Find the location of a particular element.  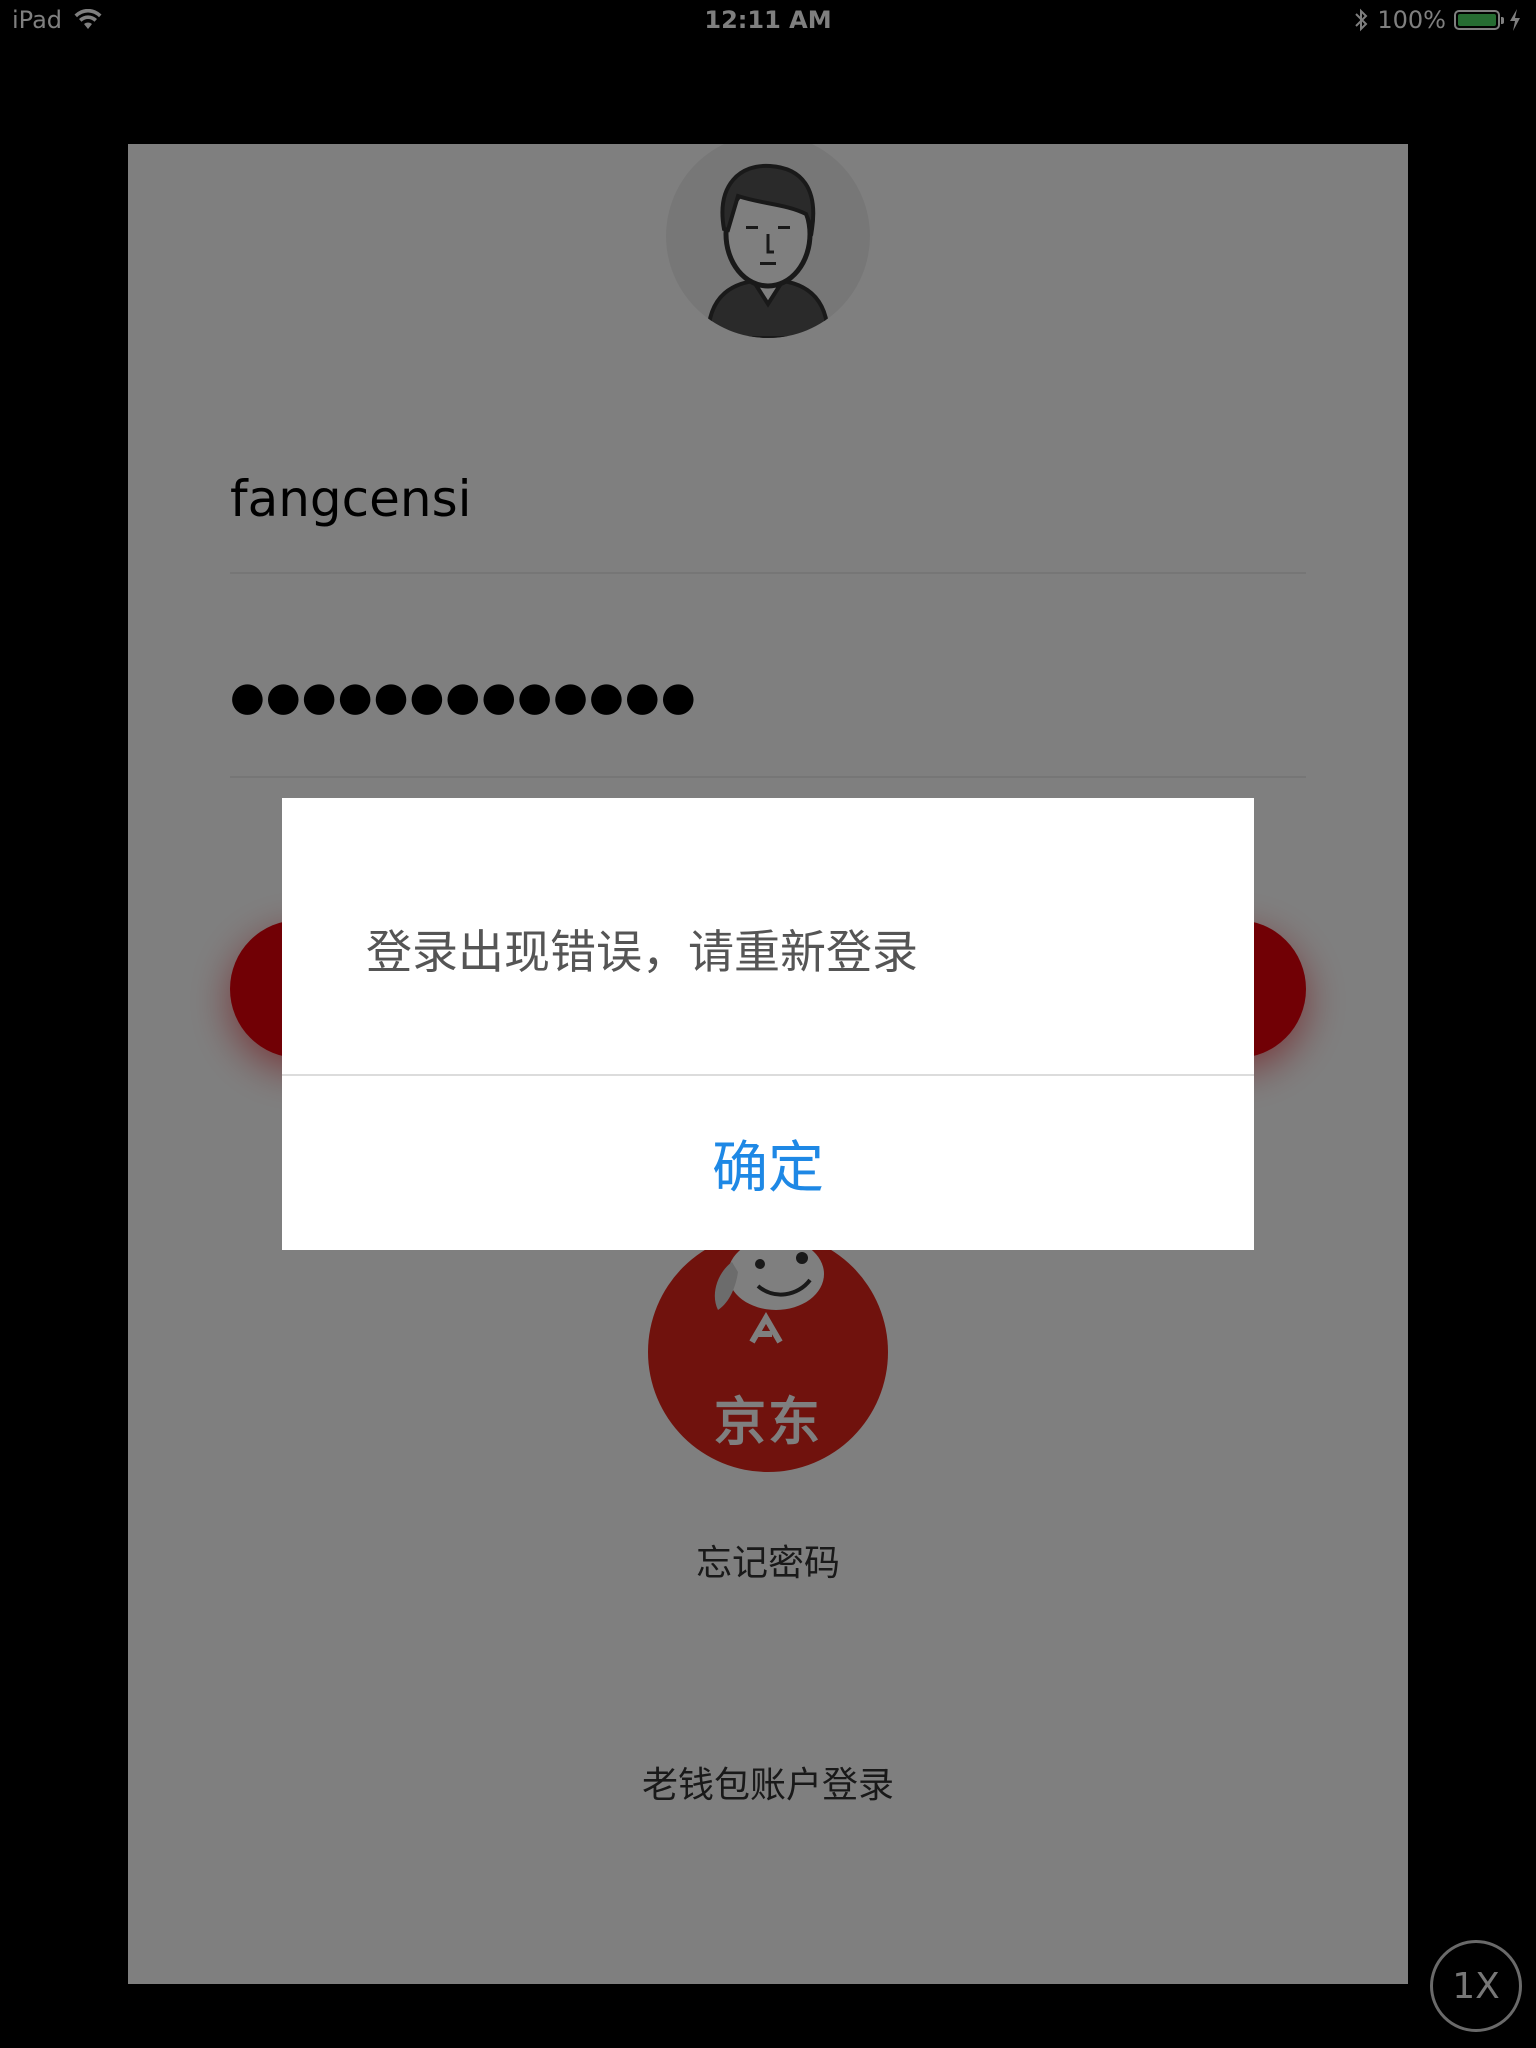

error-alert-dialog: 登录出现错误，请重新登录 确定 is located at coordinates (768, 1024).